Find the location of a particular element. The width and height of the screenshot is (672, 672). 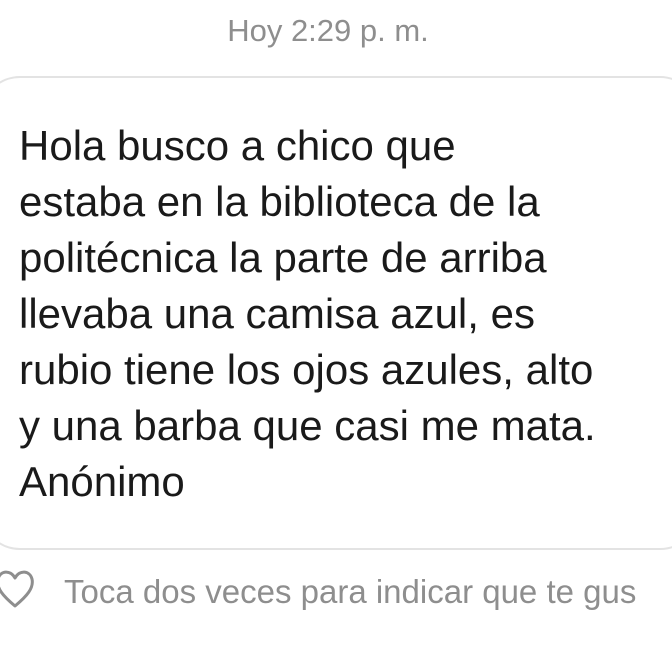

message-line: rubio tiene los ojos azules, alto is located at coordinates (306, 369).